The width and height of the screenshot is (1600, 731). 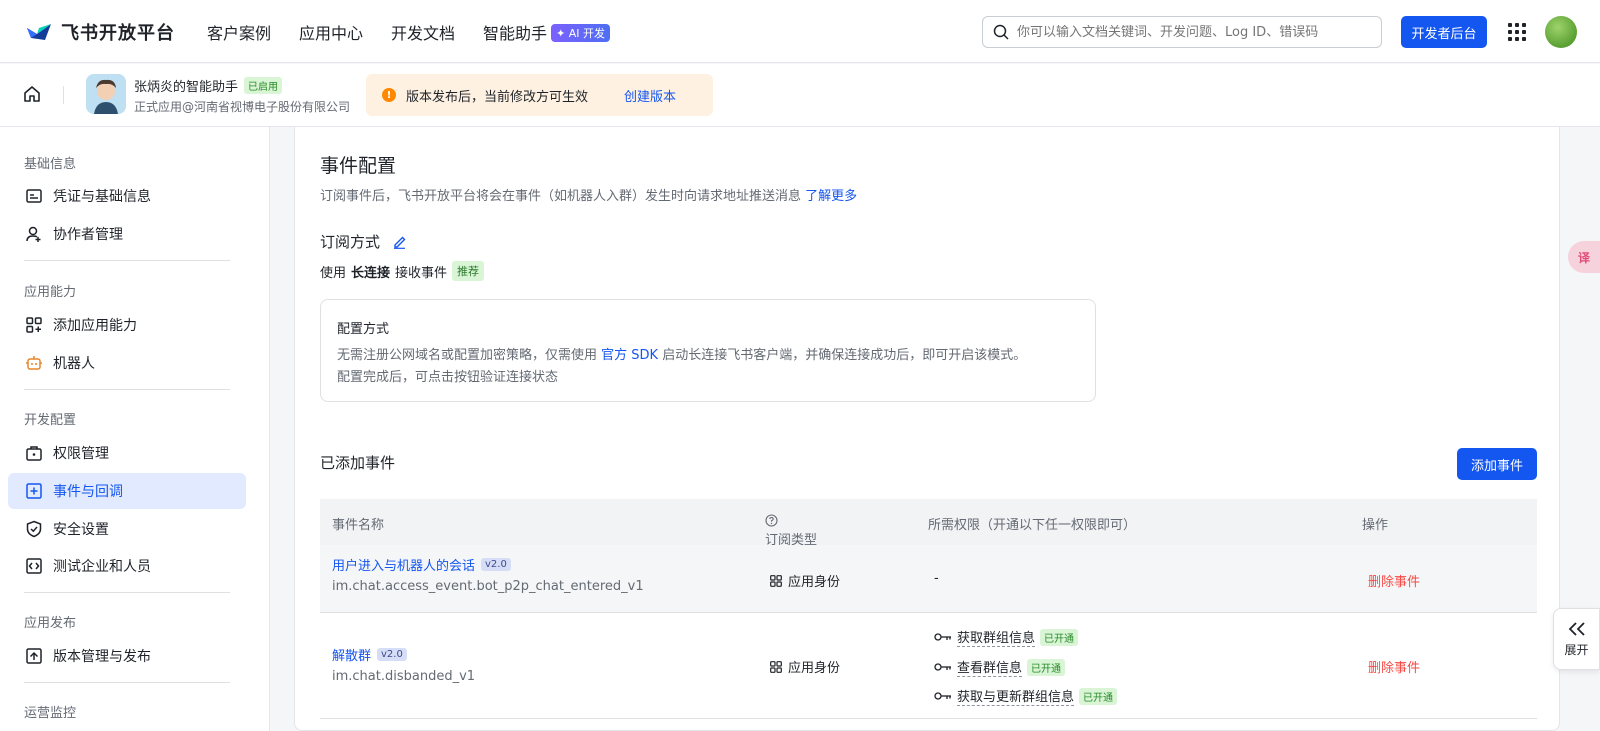 What do you see at coordinates (402, 271) in the screenshot?
I see `subscribe-mode: 使用 长连接 接收事件 推荐` at bounding box center [402, 271].